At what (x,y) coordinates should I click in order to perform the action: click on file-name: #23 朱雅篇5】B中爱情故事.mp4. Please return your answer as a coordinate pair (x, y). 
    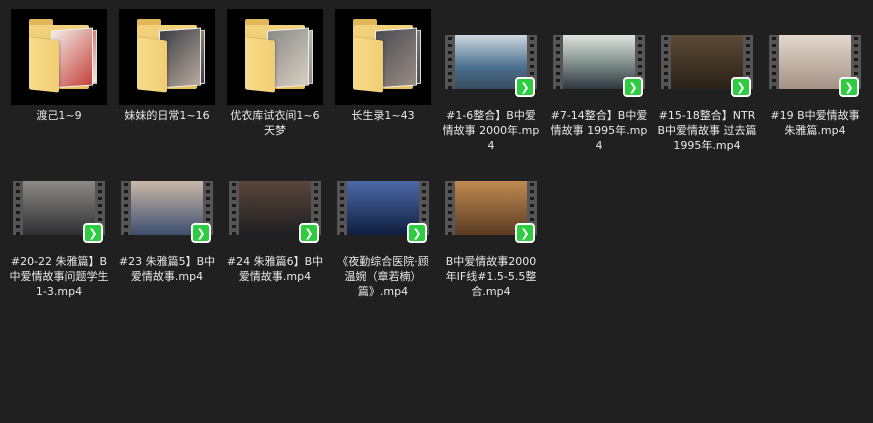
    Looking at the image, I should click on (167, 269).